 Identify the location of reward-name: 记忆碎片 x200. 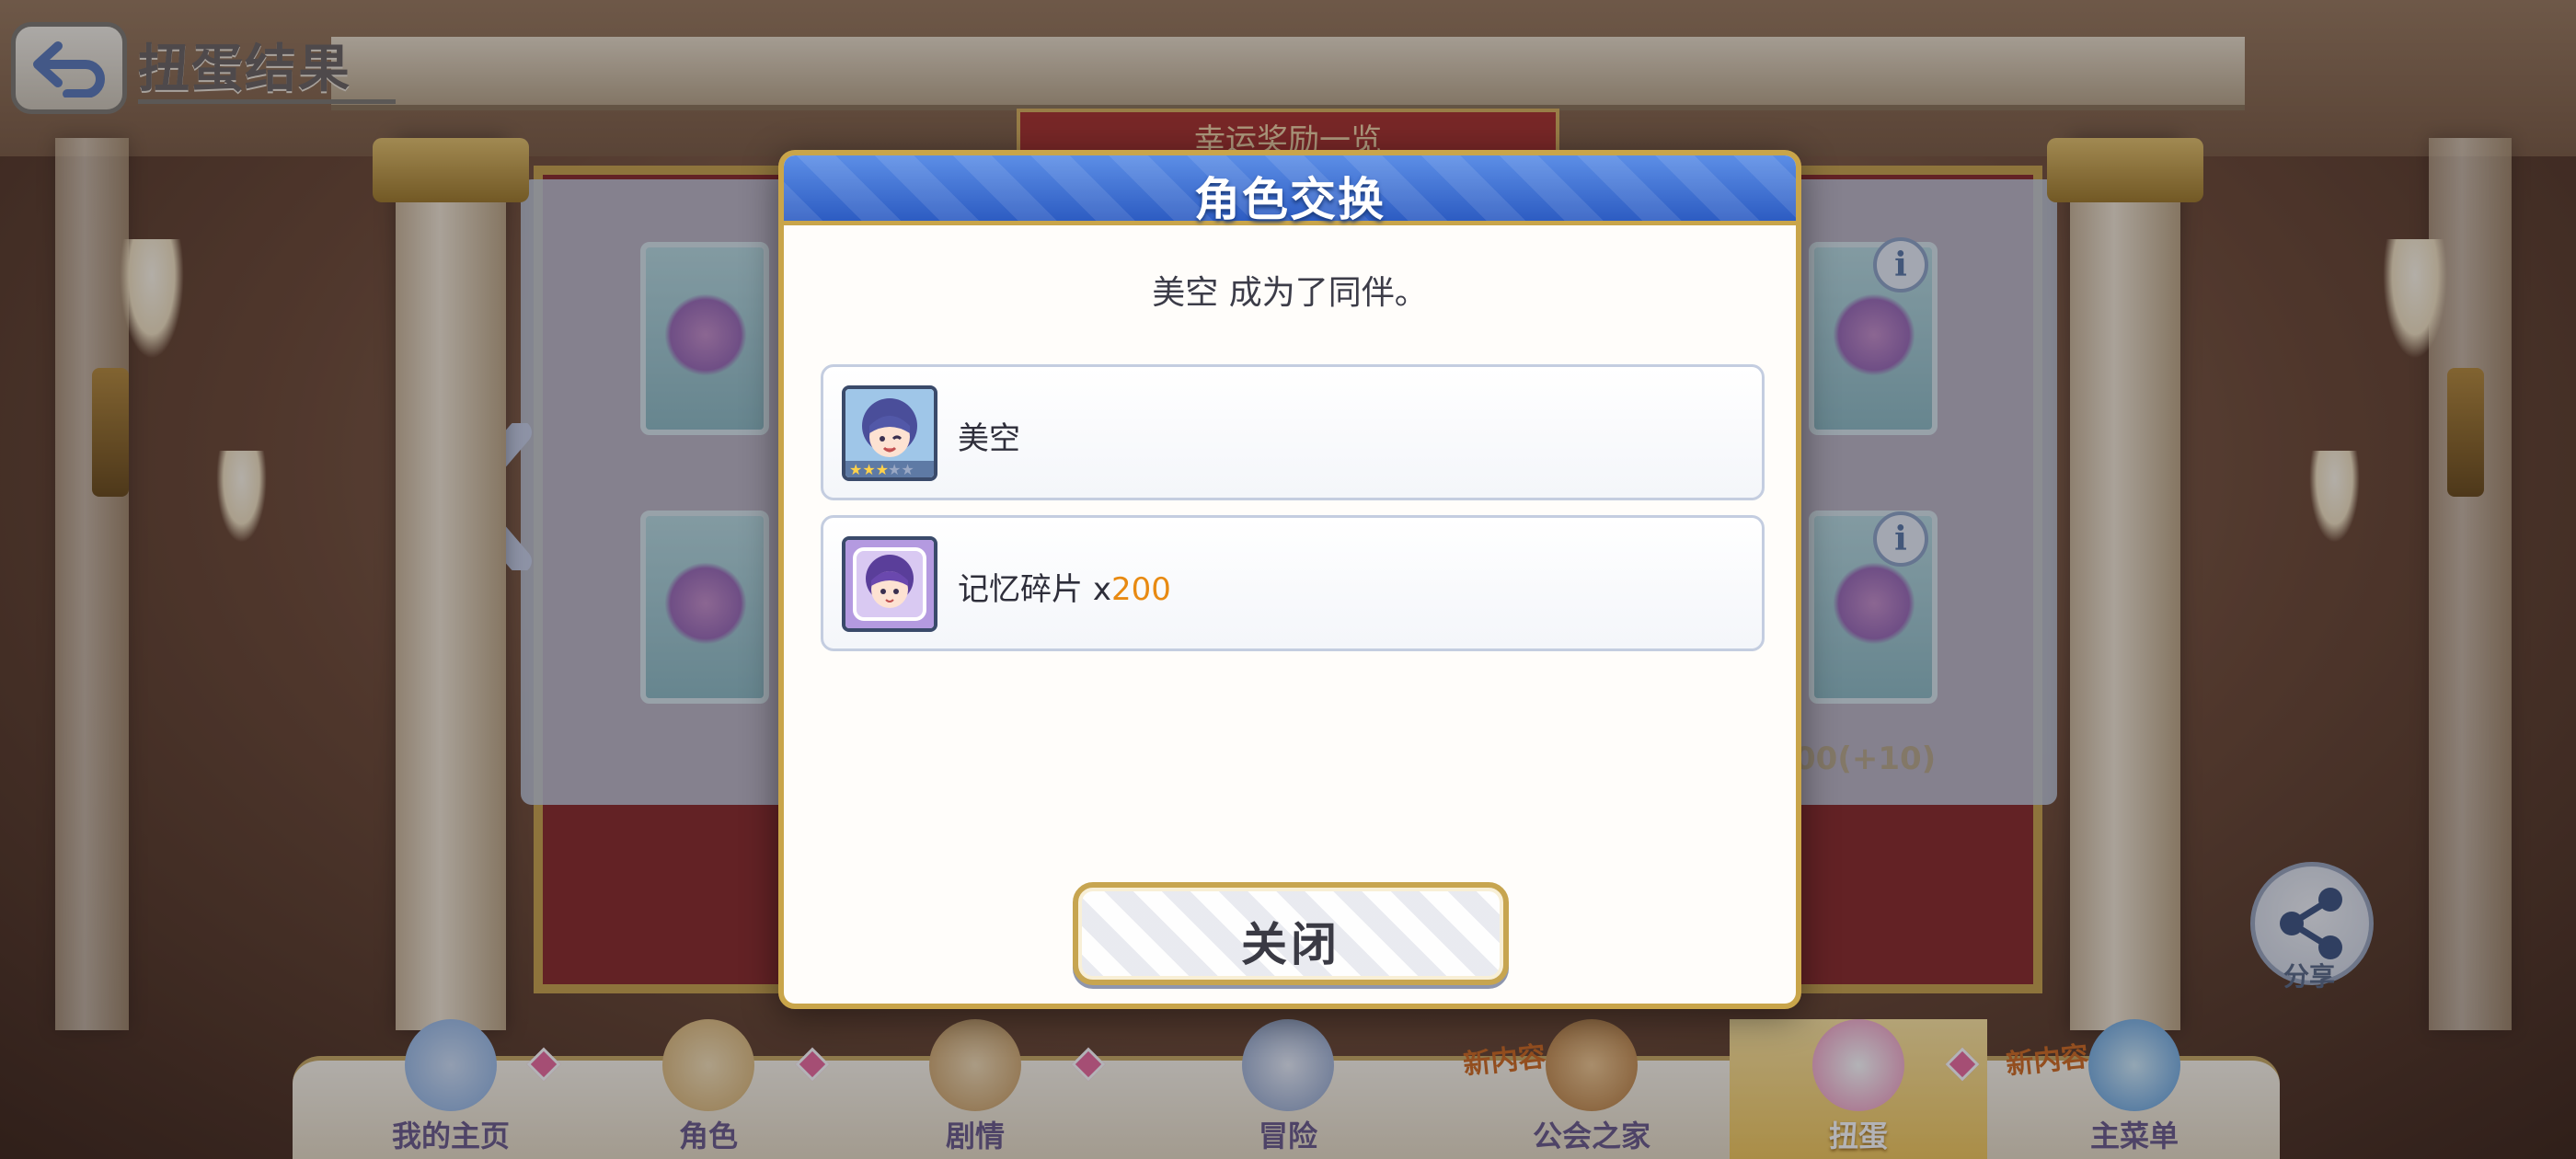
(1064, 586).